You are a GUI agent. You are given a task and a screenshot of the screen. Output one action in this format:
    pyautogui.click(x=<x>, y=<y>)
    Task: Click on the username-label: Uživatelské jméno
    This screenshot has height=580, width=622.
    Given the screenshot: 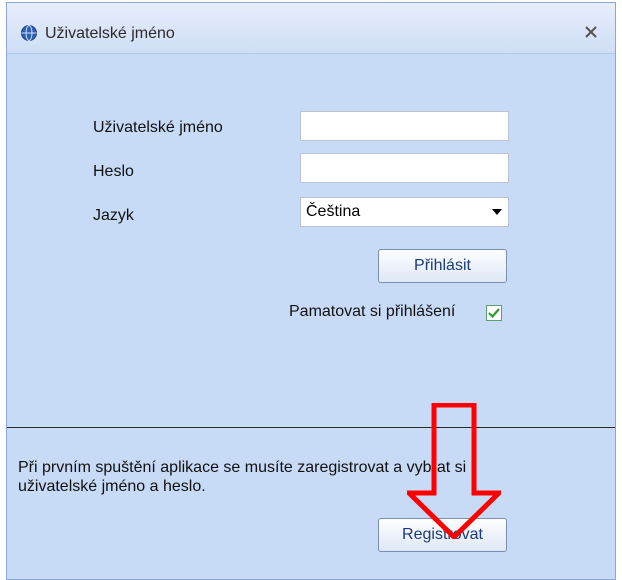 What is the action you would take?
    pyautogui.click(x=158, y=127)
    